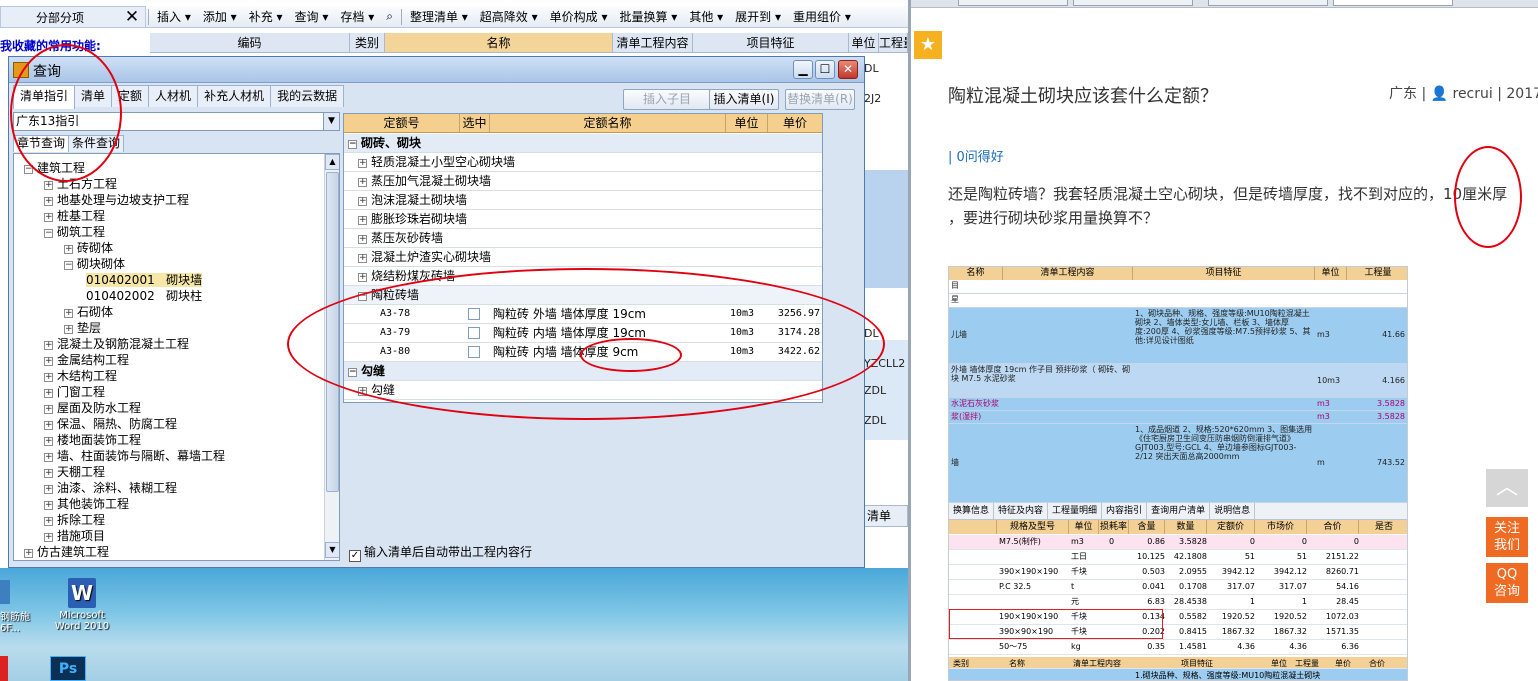 Image resolution: width=1538 pixels, height=681 pixels. I want to click on tab-supplement-material: 补充人材机, so click(234, 96).